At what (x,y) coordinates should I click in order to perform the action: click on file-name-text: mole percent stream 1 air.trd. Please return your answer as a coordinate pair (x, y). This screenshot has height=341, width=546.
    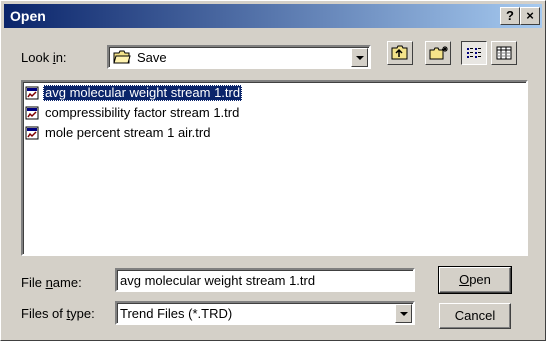
    Looking at the image, I should click on (128, 132).